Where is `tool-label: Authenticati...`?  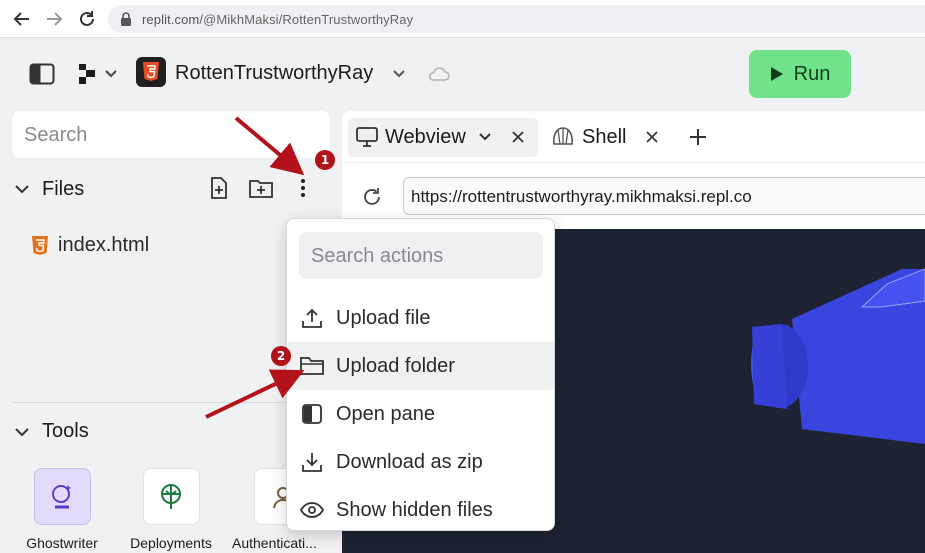 tool-label: Authenticati... is located at coordinates (274, 543).